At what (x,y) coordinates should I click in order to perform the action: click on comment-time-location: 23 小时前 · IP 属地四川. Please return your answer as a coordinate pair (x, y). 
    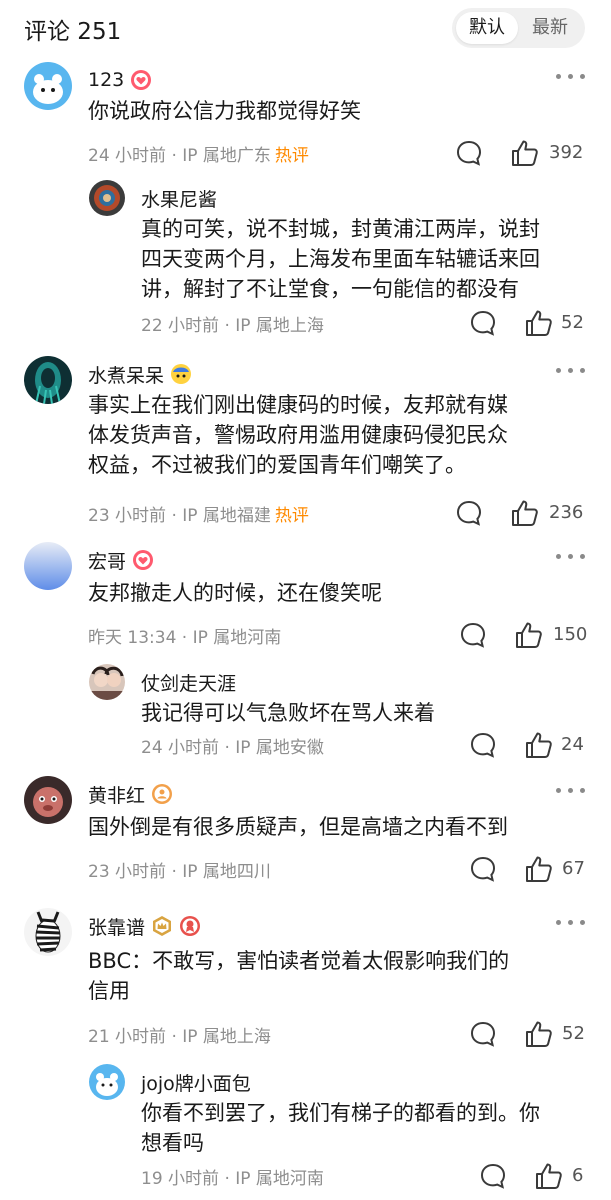
    Looking at the image, I should click on (179, 872).